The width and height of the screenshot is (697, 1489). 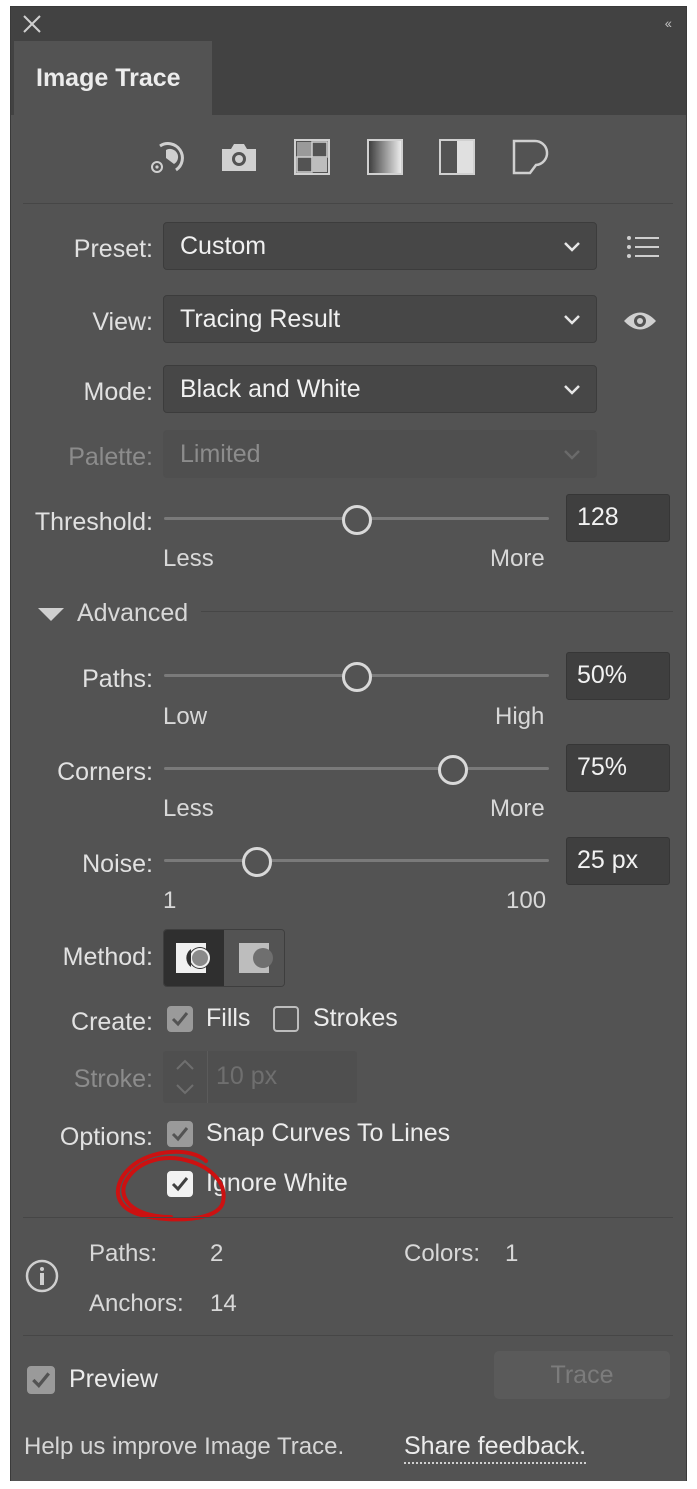 I want to click on outline-icon, so click(x=530, y=157).